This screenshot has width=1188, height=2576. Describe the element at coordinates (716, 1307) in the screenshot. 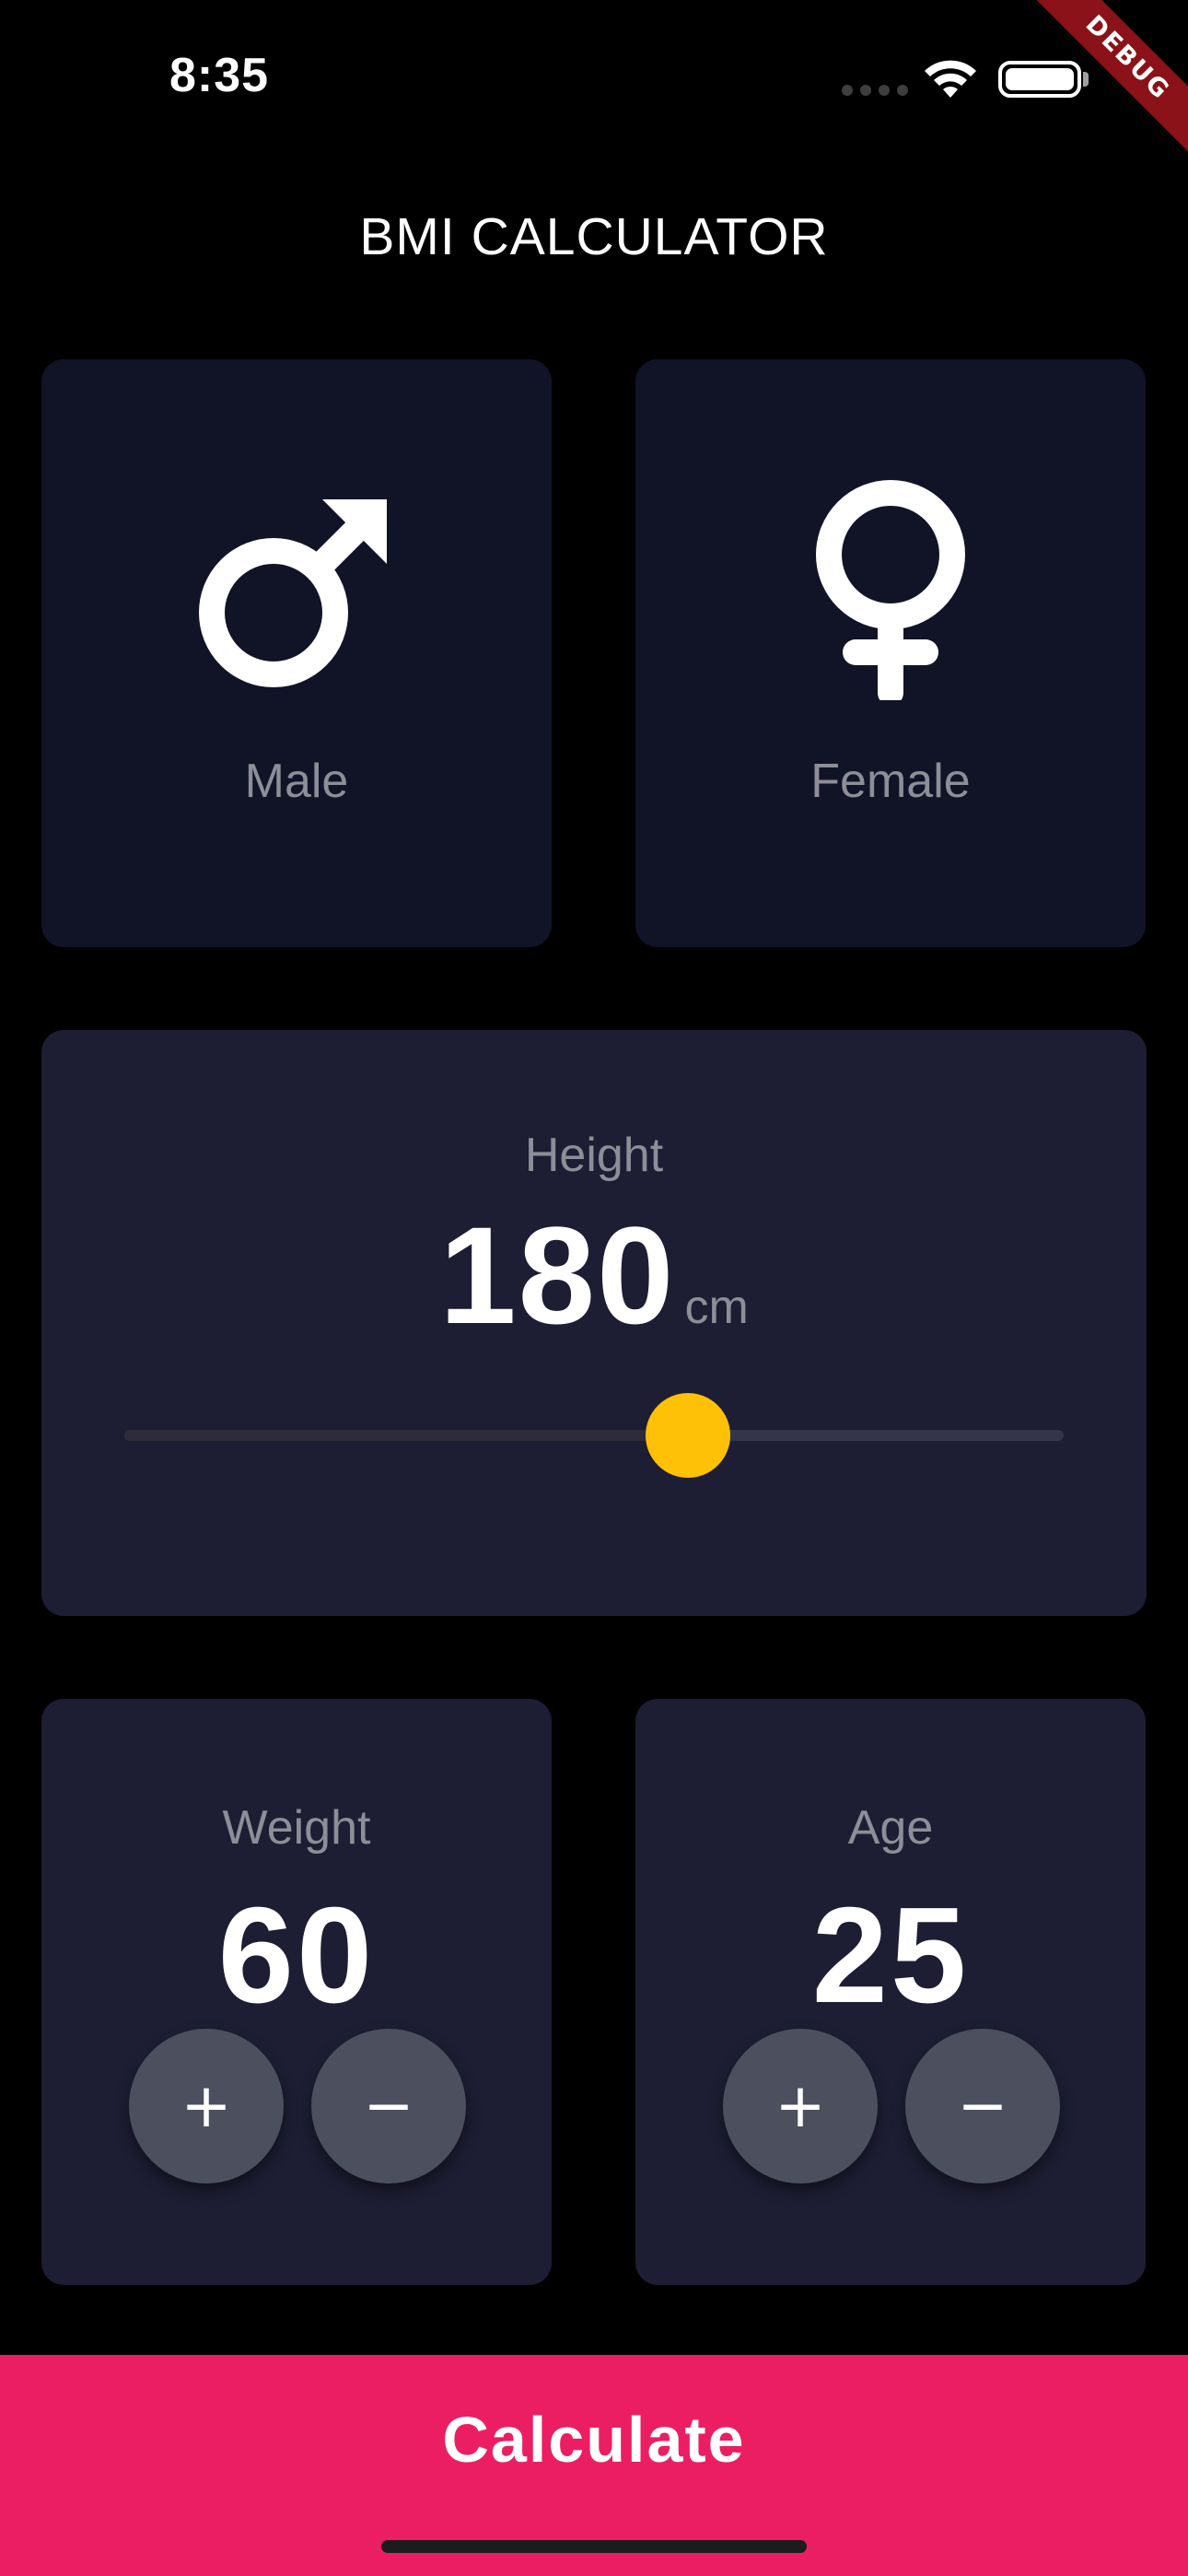

I see `height-unit: cm` at that location.